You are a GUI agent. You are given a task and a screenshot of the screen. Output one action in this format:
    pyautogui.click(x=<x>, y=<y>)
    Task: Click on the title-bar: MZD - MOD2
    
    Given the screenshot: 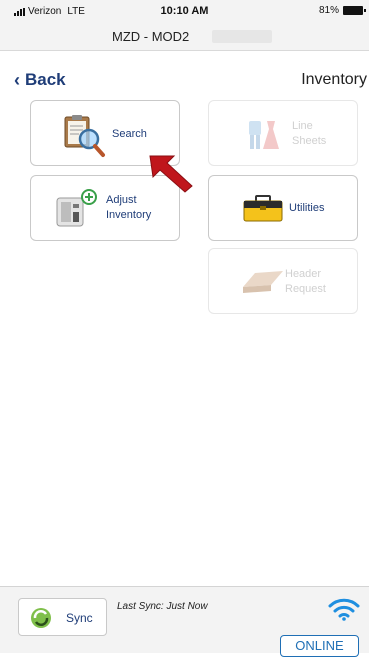 What is the action you would take?
    pyautogui.click(x=184, y=36)
    